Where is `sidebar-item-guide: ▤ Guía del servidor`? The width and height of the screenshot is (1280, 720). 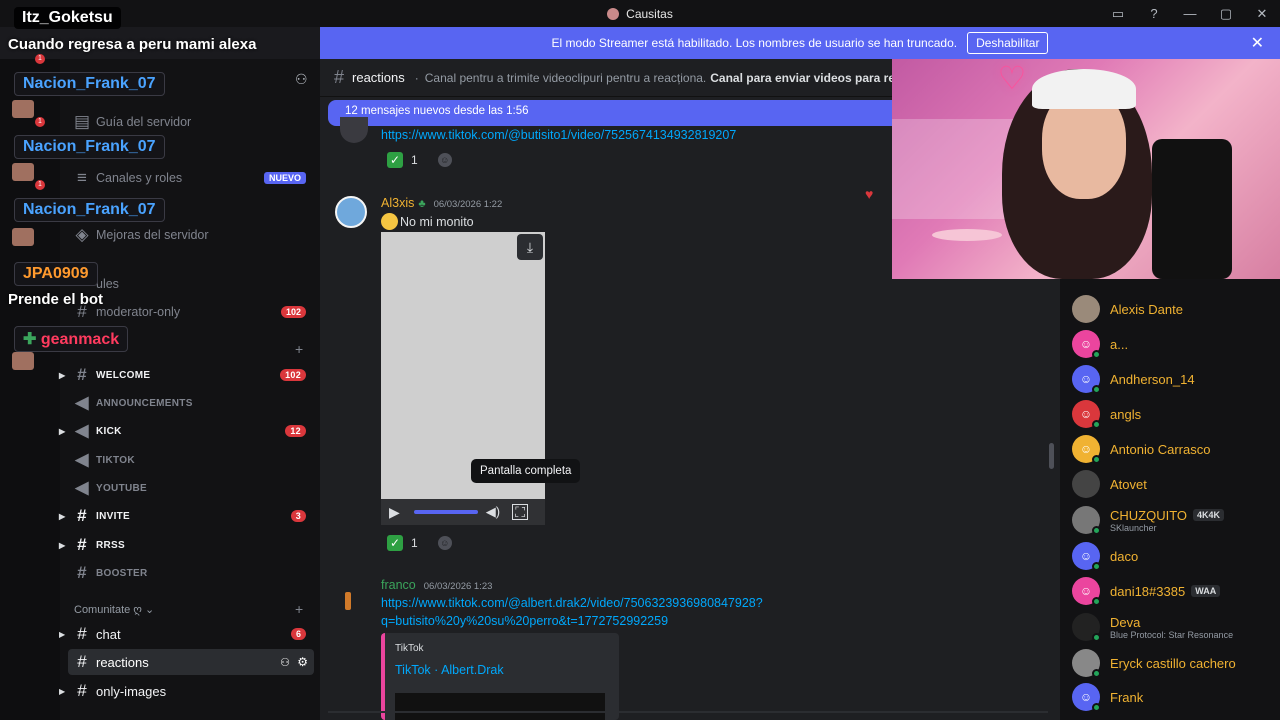
sidebar-item-guide: ▤ Guía del servidor is located at coordinates (191, 122).